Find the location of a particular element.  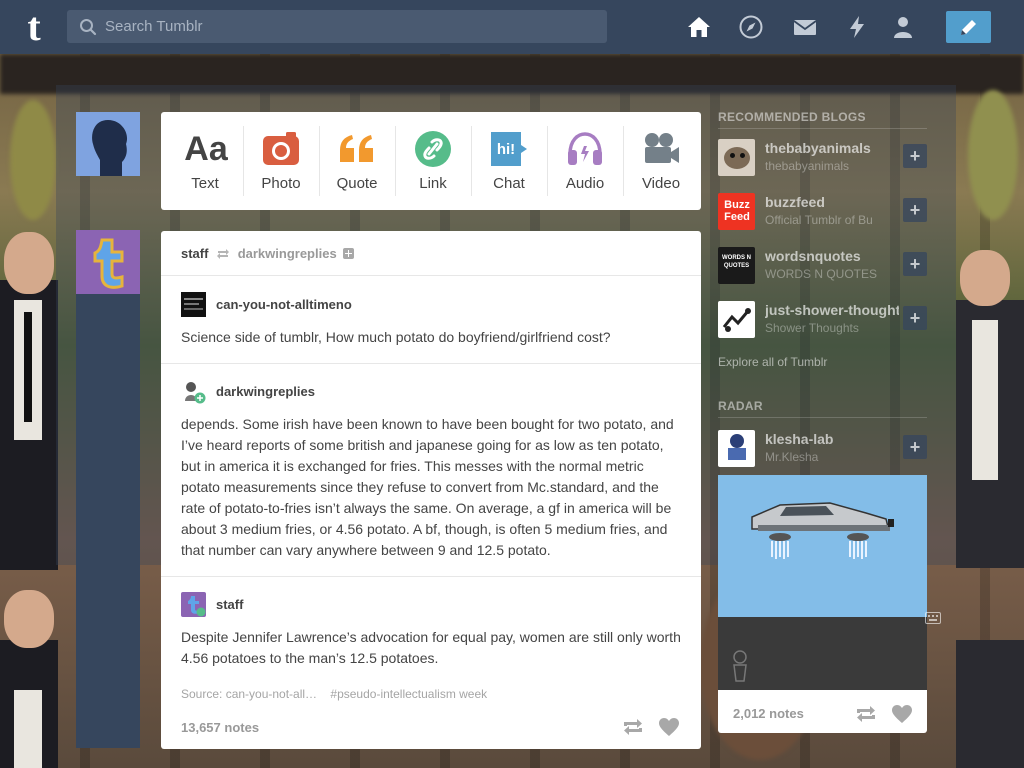

blog-subtitle: Official Tumblr of Bu is located at coordinates (819, 220).